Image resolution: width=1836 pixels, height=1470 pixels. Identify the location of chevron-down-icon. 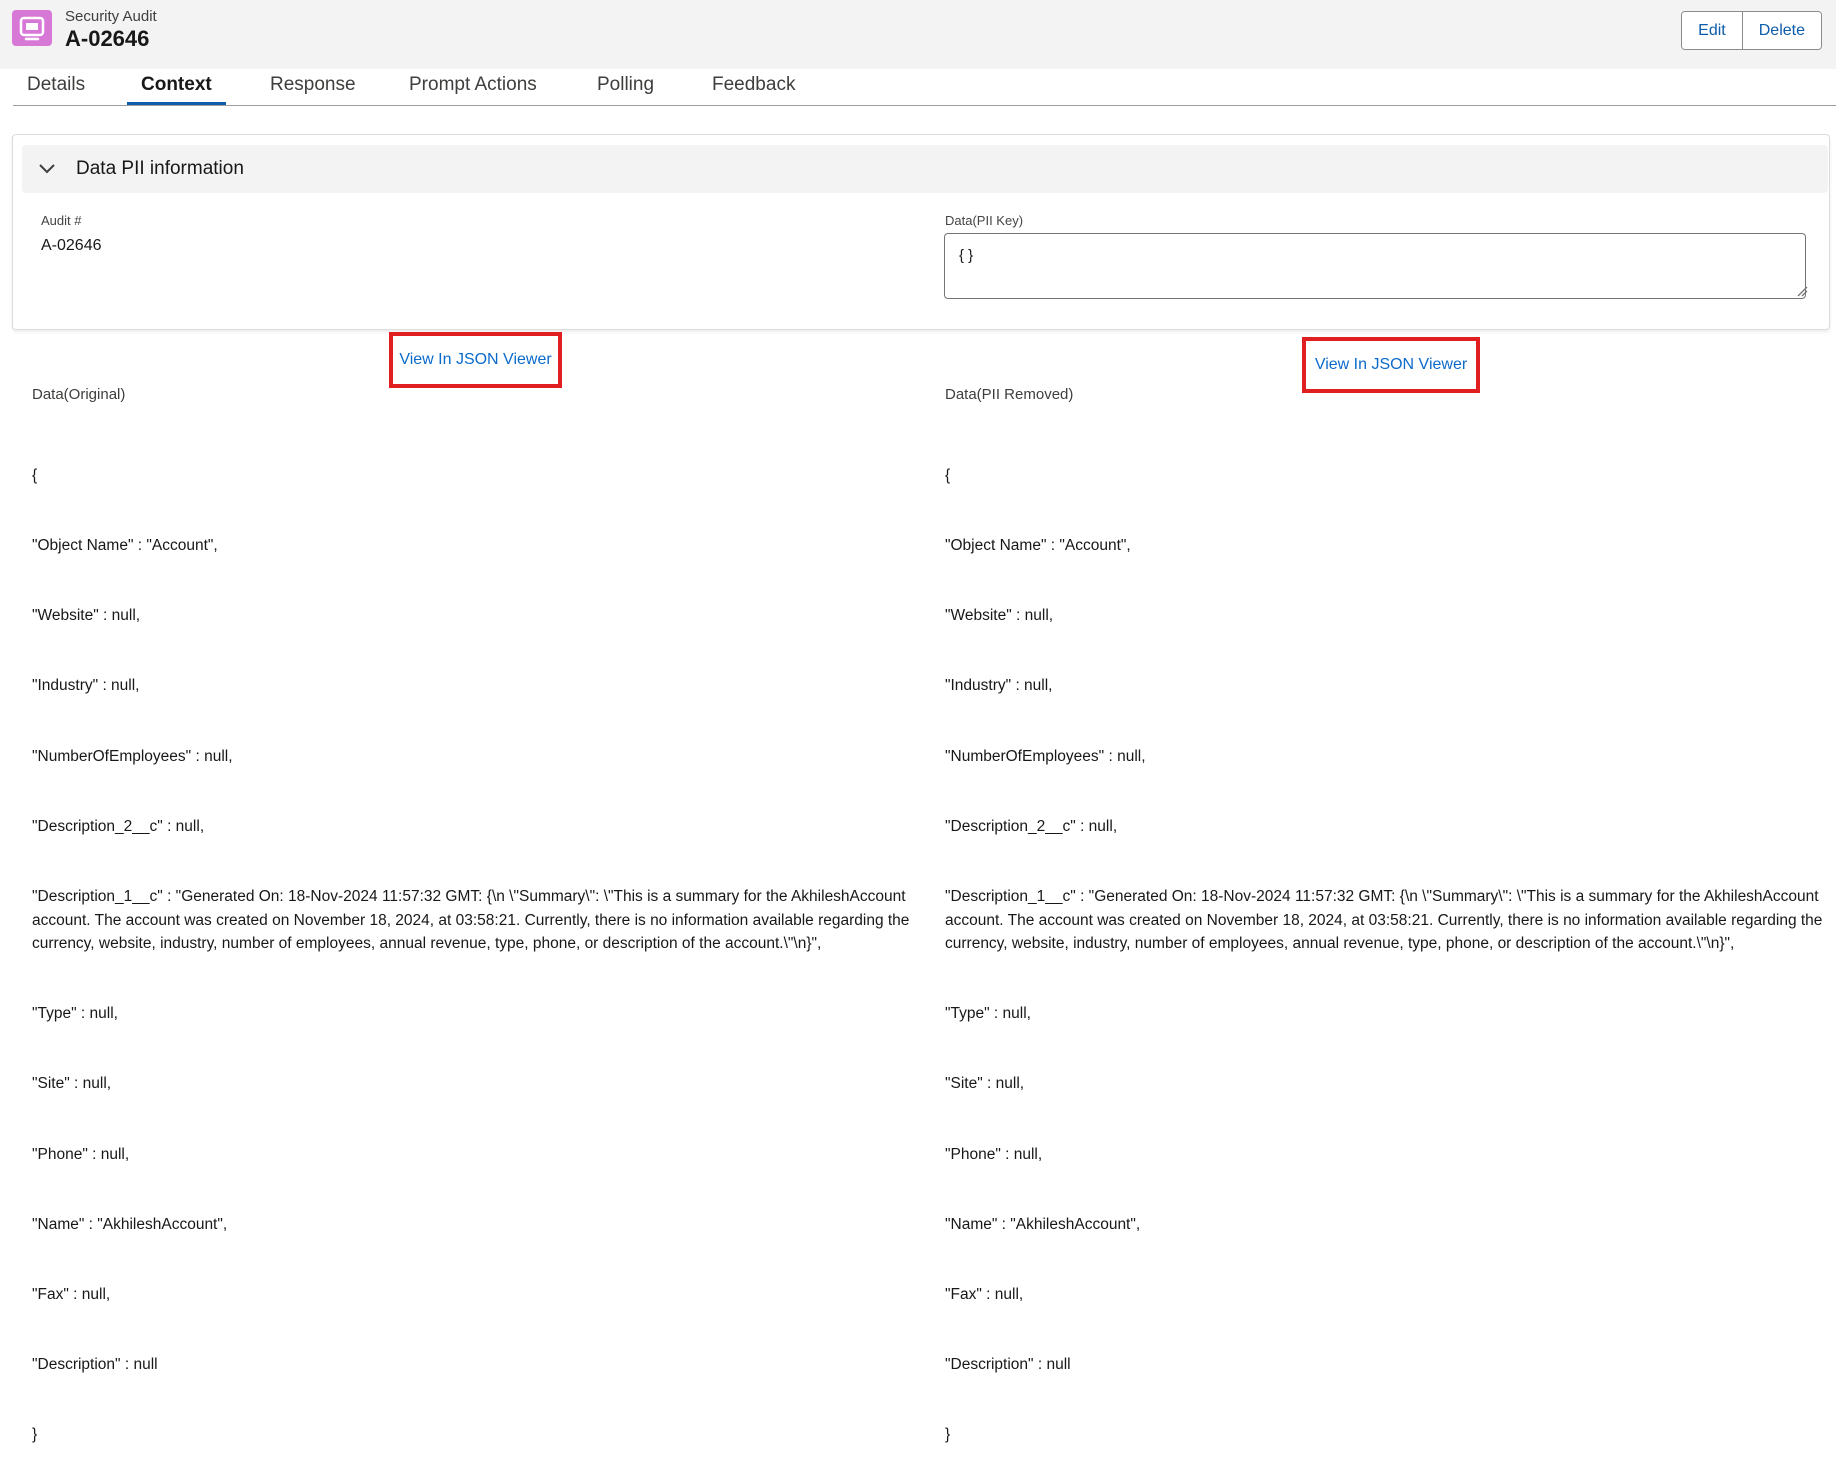
(47, 169).